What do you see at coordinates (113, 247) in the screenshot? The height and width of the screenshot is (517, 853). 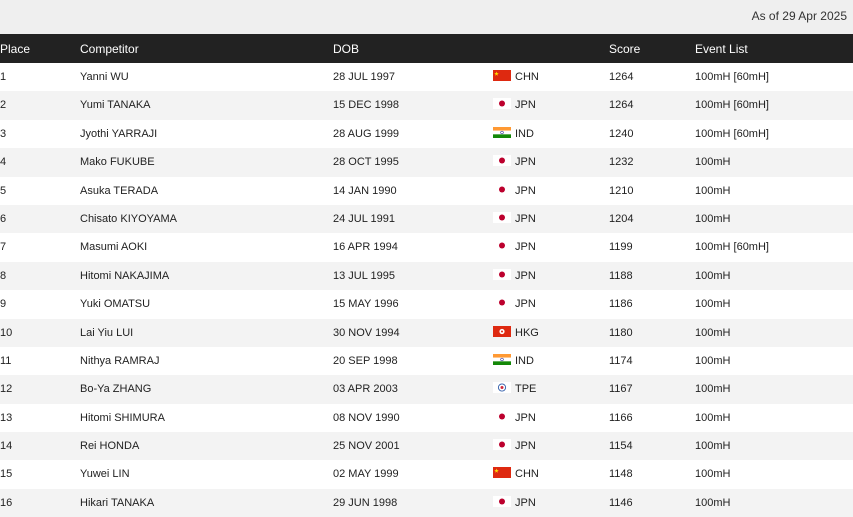 I see `competitor-name: Masumi AOKI` at bounding box center [113, 247].